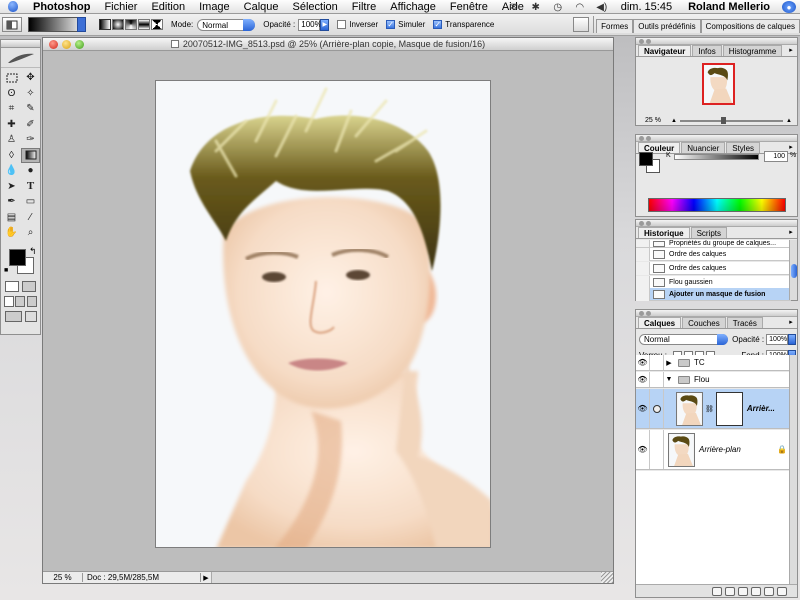 The width and height of the screenshot is (800, 600). I want to click on layer-thumbnail, so click(681, 449).